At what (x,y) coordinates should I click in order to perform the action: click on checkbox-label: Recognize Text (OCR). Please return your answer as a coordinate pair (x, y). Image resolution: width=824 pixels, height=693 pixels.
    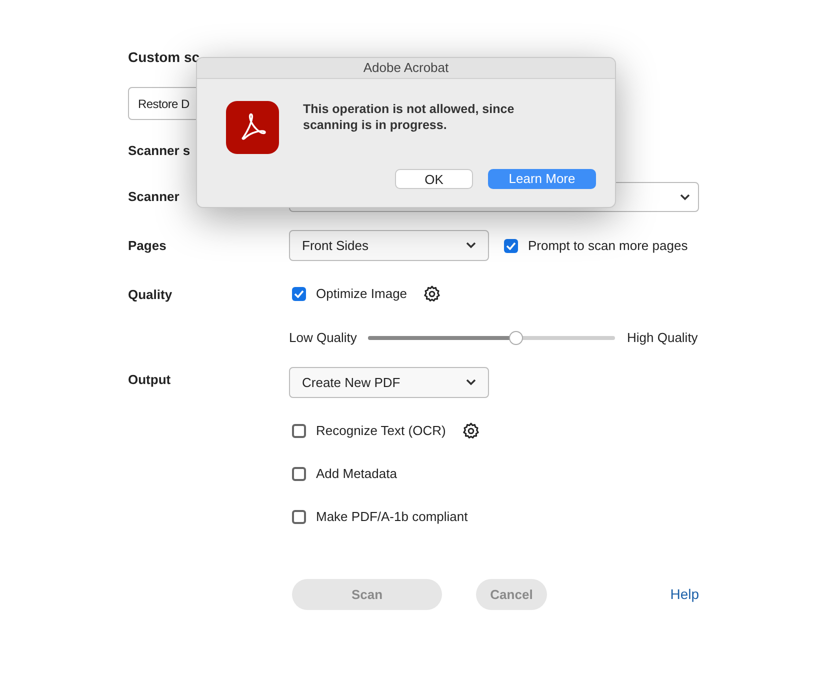
    Looking at the image, I should click on (381, 431).